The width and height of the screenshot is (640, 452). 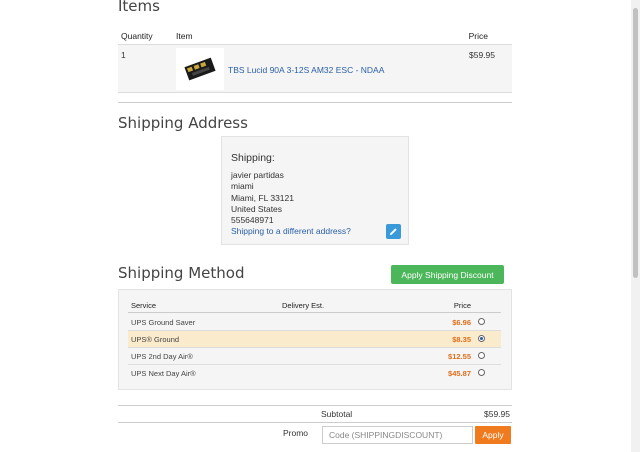 What do you see at coordinates (184, 36) in the screenshot?
I see `item-header: Item` at bounding box center [184, 36].